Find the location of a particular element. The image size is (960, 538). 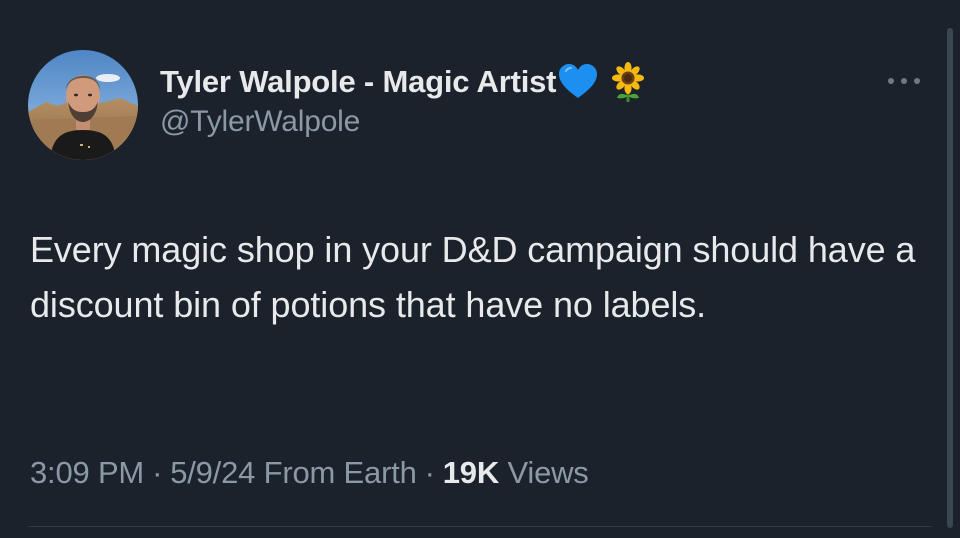

sunflower-icon is located at coordinates (628, 82).